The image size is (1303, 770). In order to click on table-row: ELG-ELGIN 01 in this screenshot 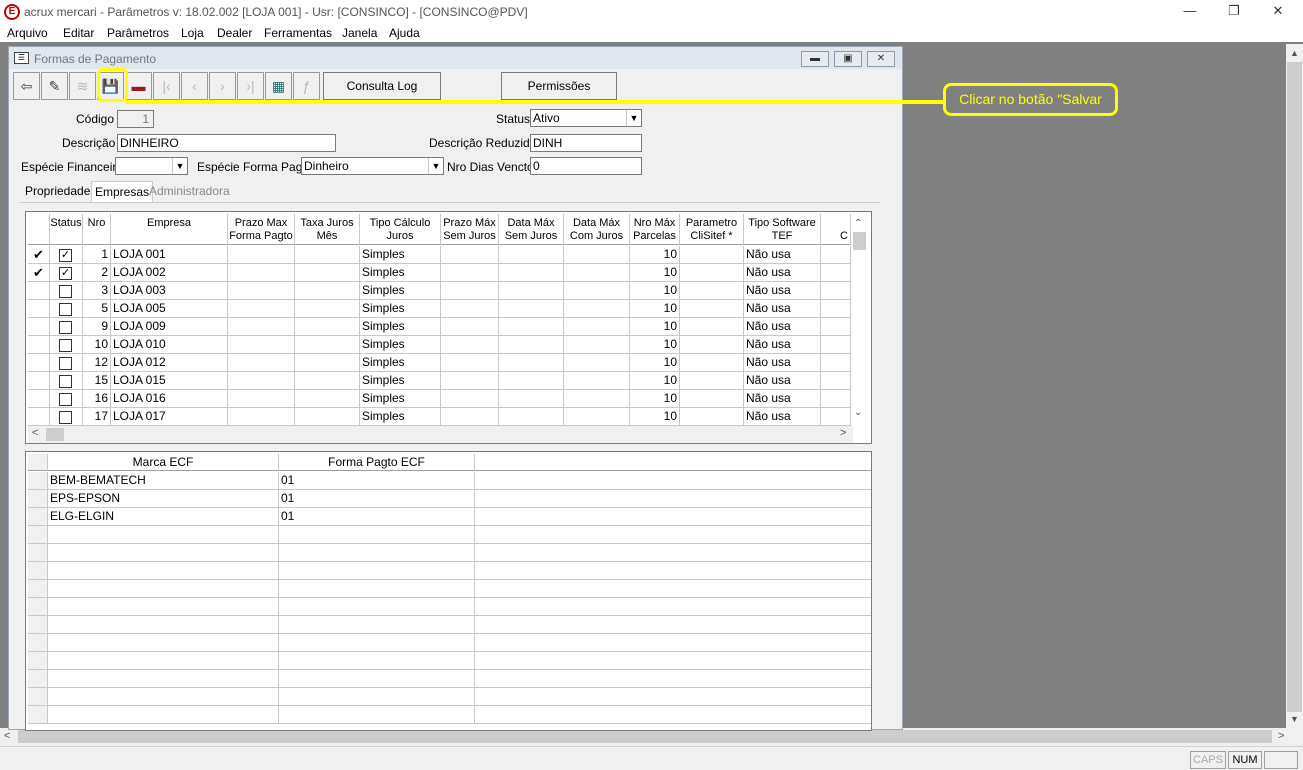, I will do `click(449, 517)`.